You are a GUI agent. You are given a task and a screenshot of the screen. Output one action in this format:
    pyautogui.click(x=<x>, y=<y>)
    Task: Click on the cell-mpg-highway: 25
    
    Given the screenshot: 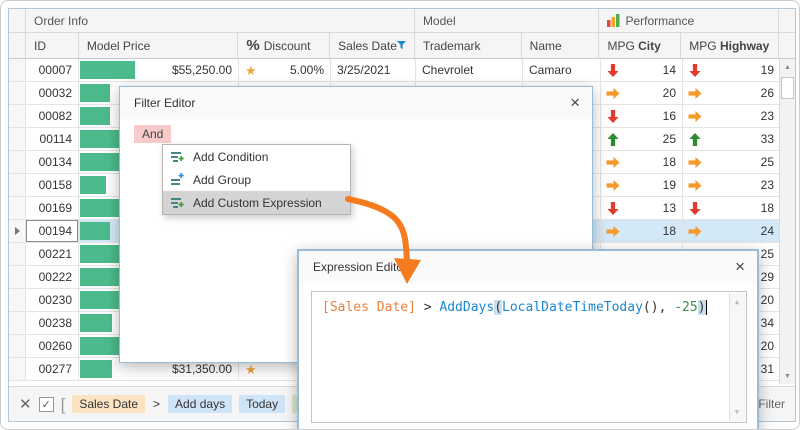 What is the action you would take?
    pyautogui.click(x=732, y=162)
    